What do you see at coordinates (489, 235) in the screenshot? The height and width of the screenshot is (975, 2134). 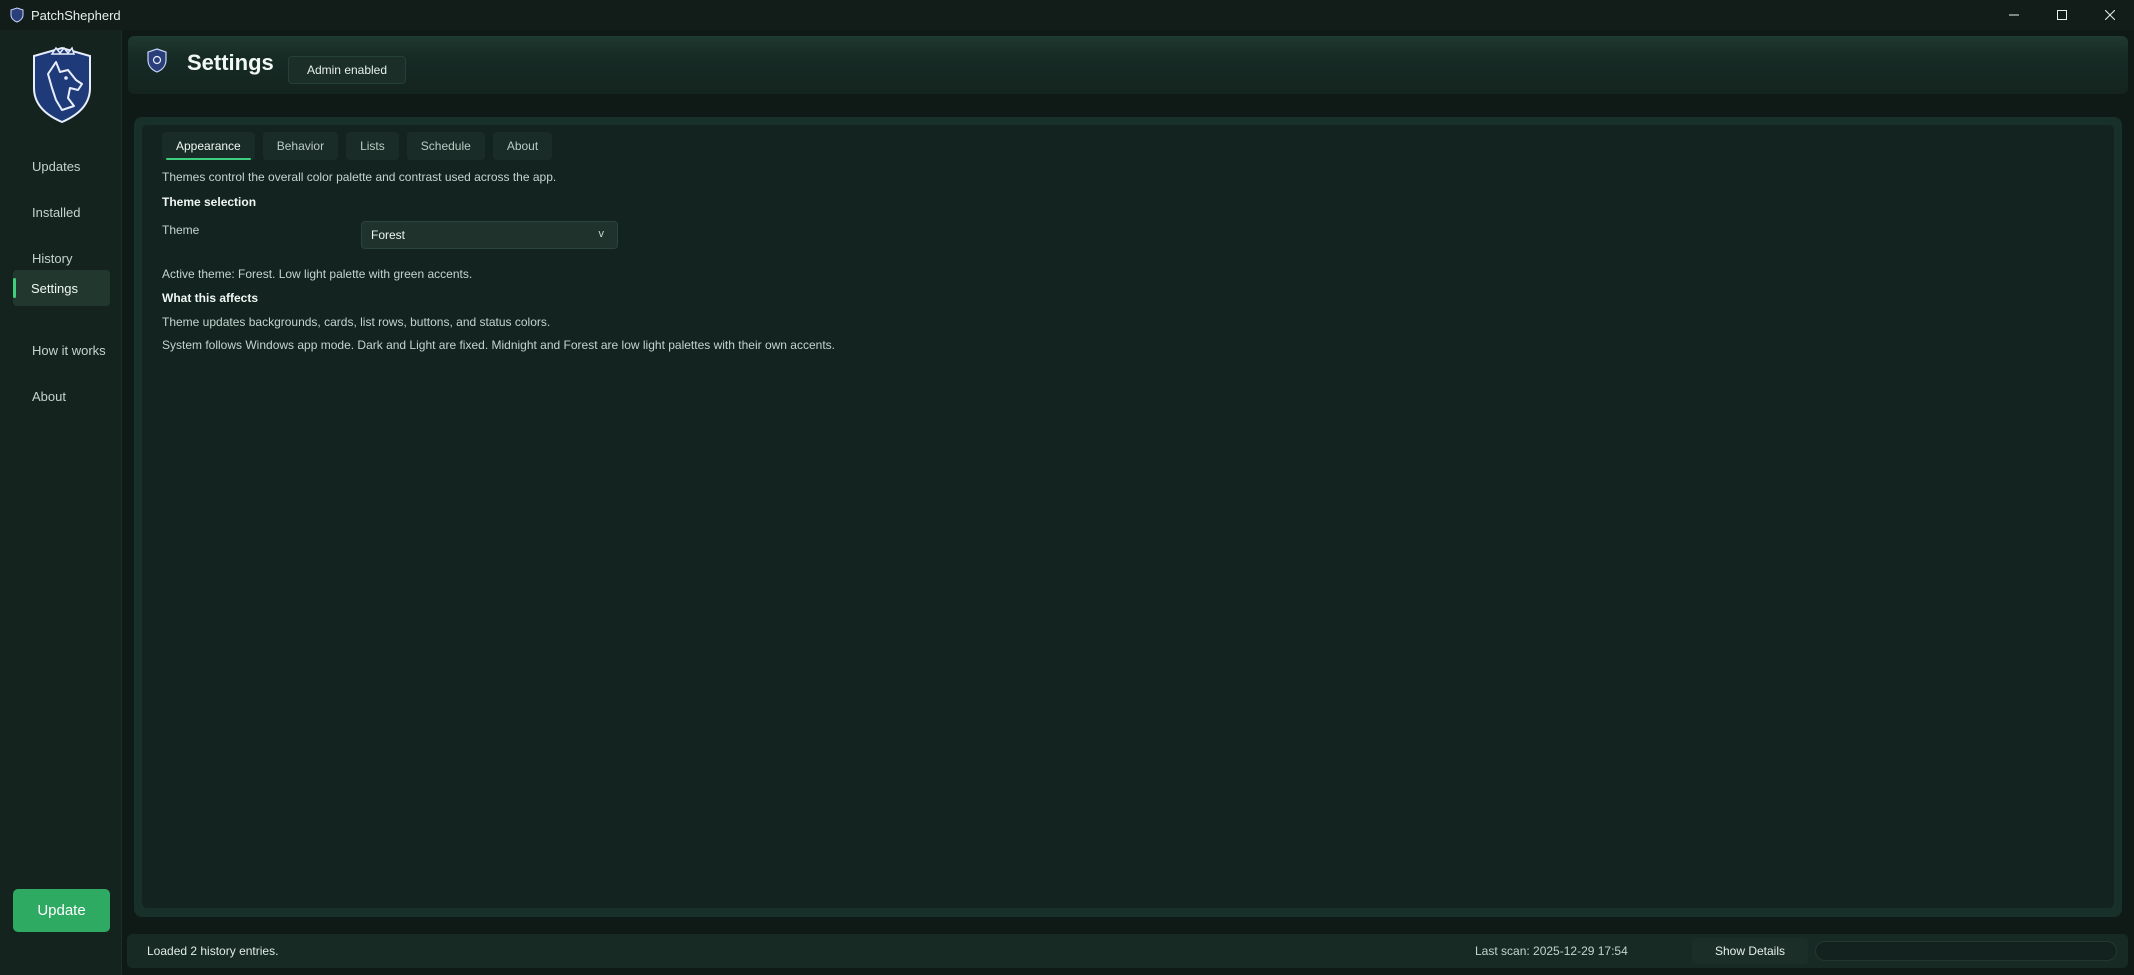 I see `theme-dropdown: Forest v` at bounding box center [489, 235].